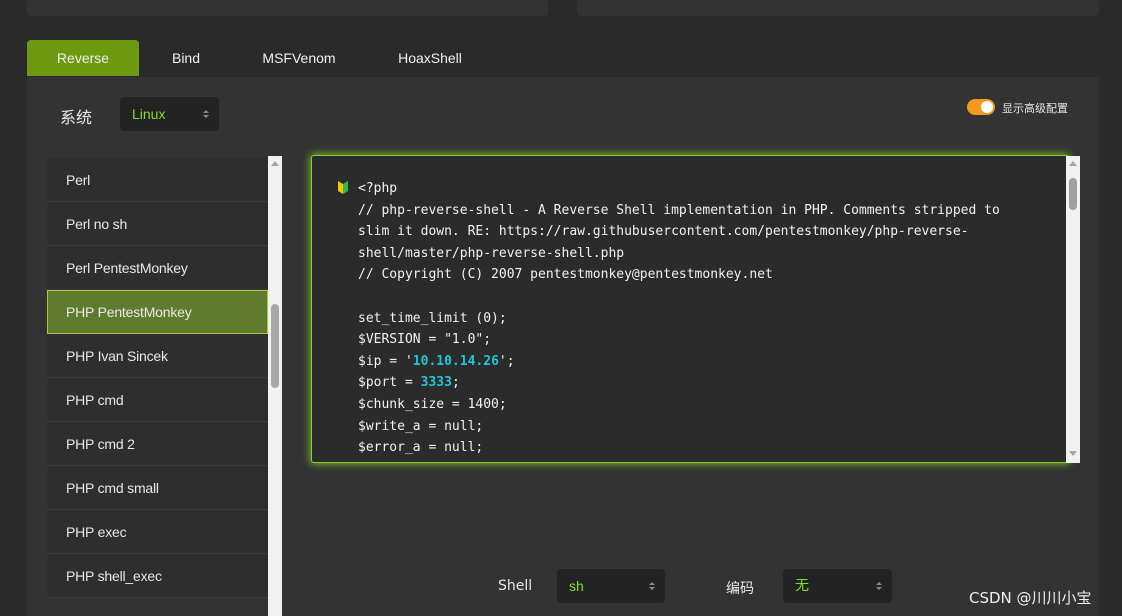 This screenshot has width=1122, height=616. Describe the element at coordinates (740, 589) in the screenshot. I see `encoding-label: 编码` at that location.